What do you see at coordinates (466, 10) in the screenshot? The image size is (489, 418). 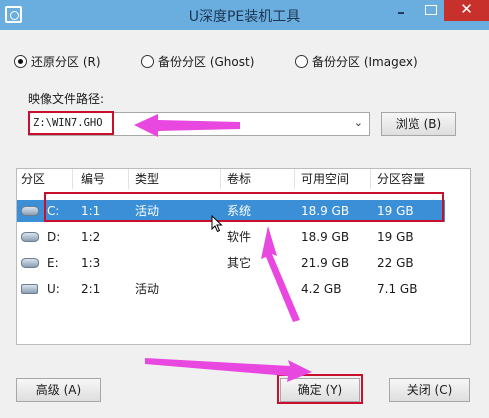 I see `close-window-button: ✕` at bounding box center [466, 10].